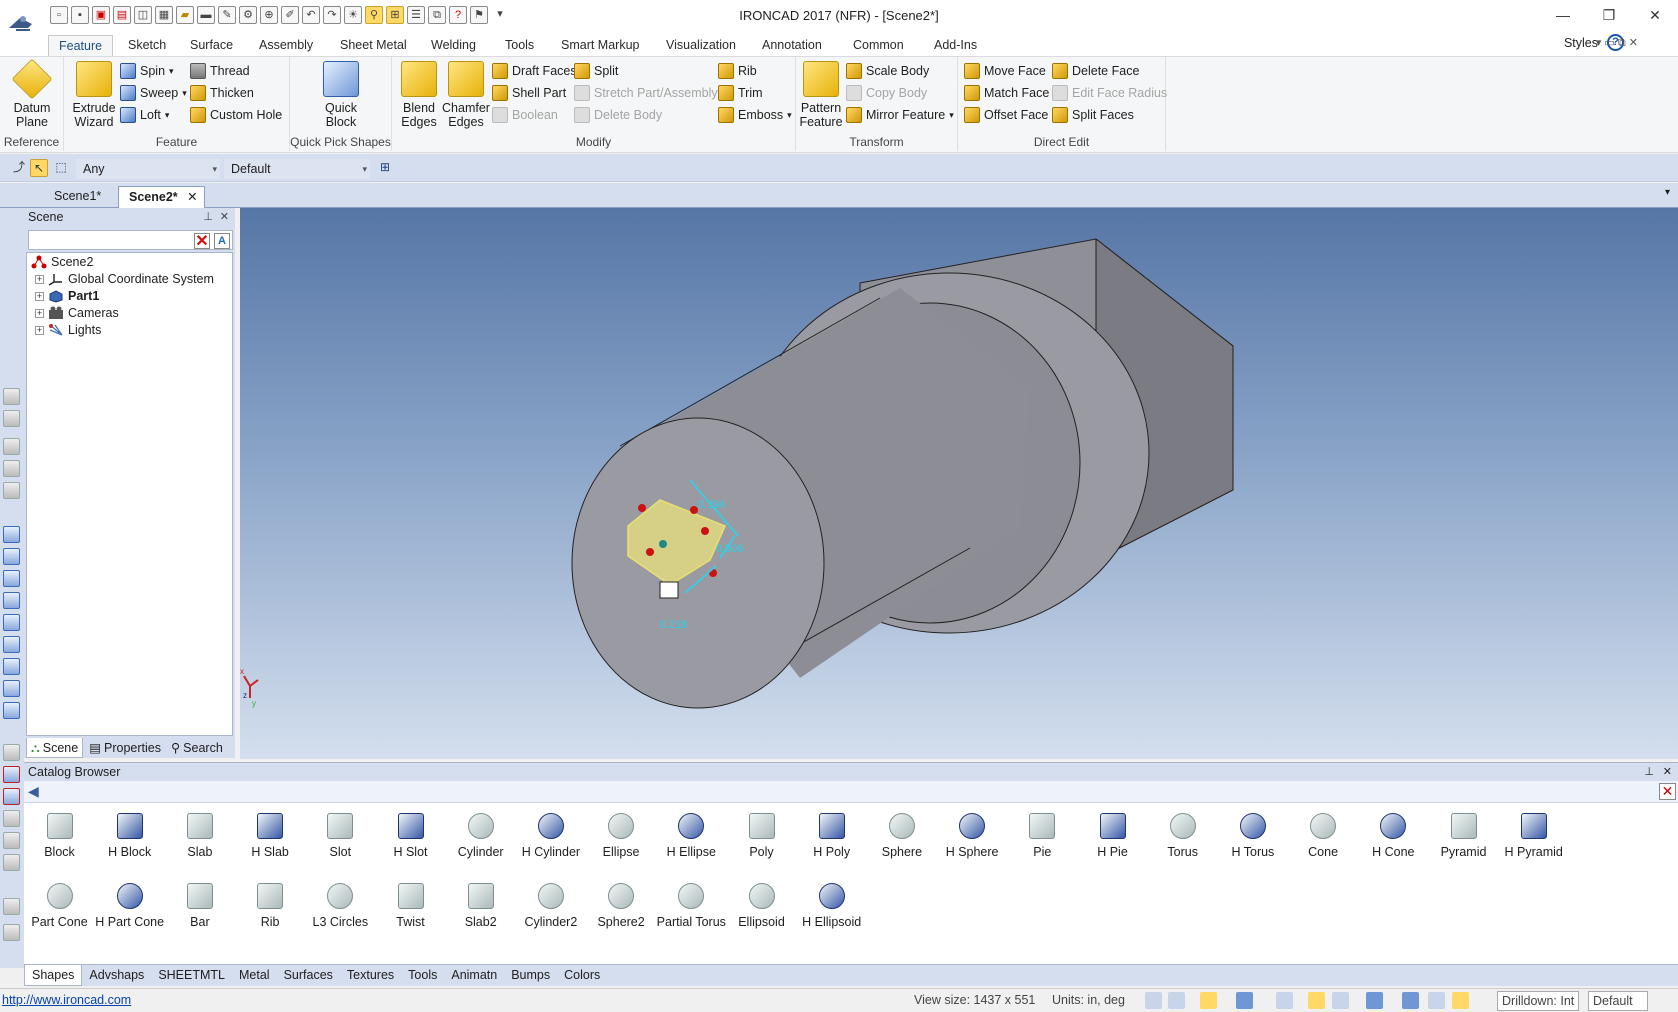 The width and height of the screenshot is (1678, 1012). What do you see at coordinates (761, 834) in the screenshot?
I see `catalog-shape-poly: Poly` at bounding box center [761, 834].